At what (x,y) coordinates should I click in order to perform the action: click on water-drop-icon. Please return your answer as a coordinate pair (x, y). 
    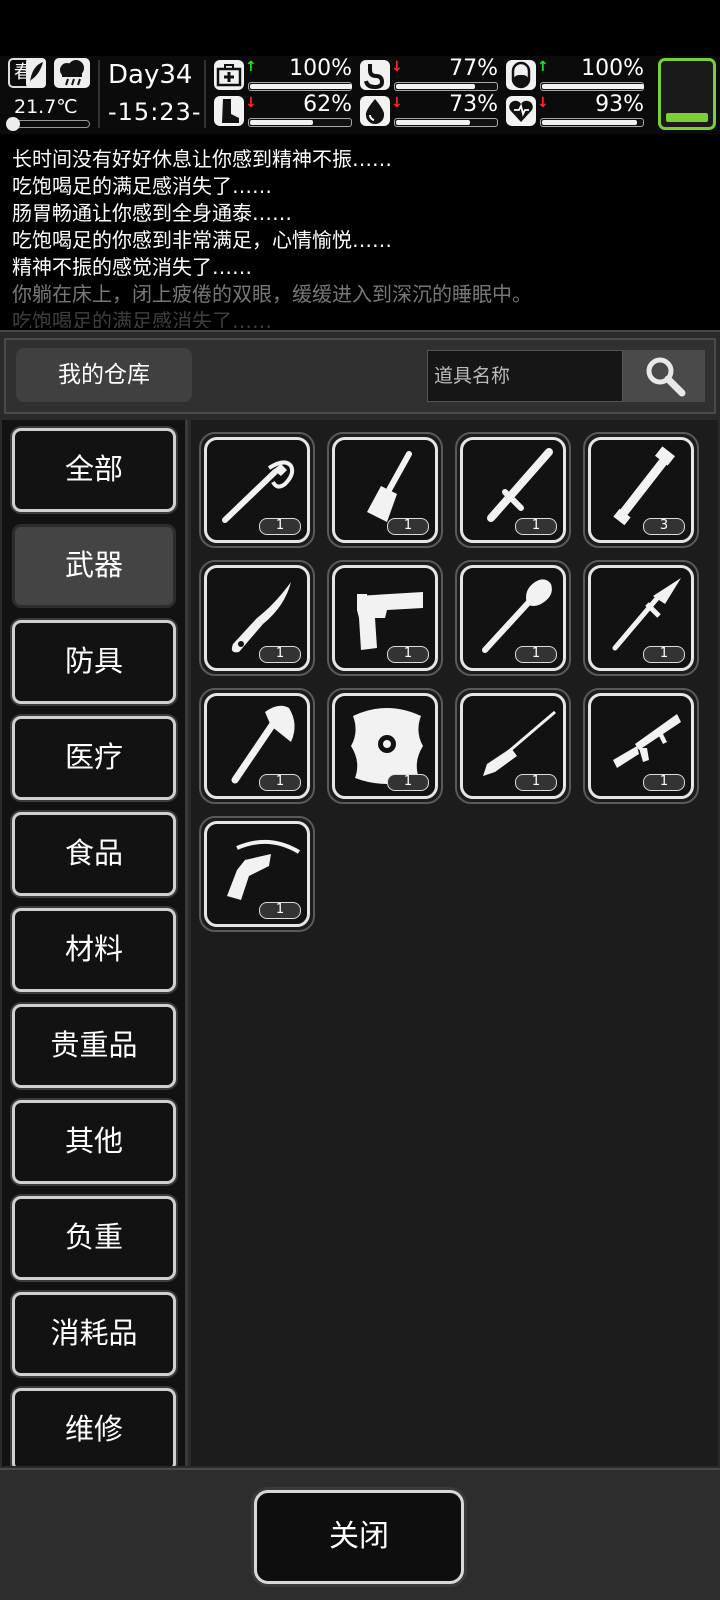
    Looking at the image, I should click on (375, 111).